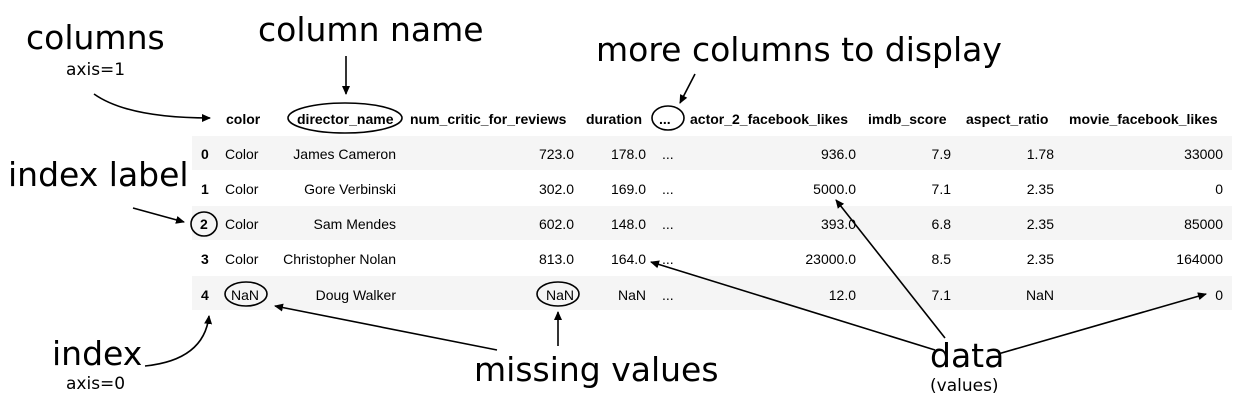 The width and height of the screenshot is (1258, 412). Describe the element at coordinates (941, 154) in the screenshot. I see `table-cell: 7.9` at that location.